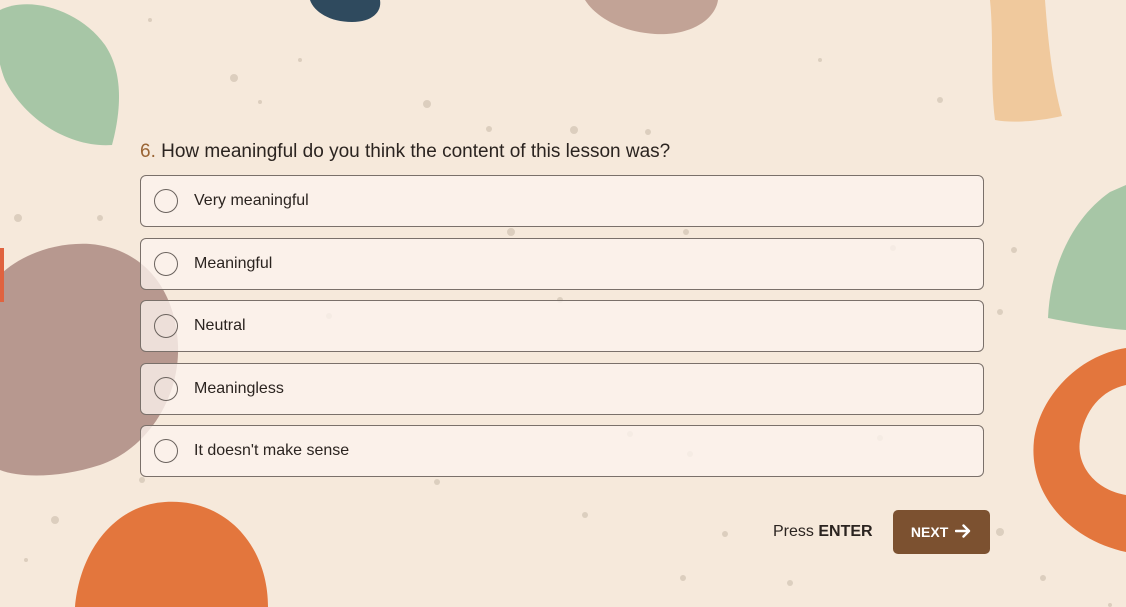  Describe the element at coordinates (171, 554) in the screenshot. I see `orange-blob-shape` at that location.